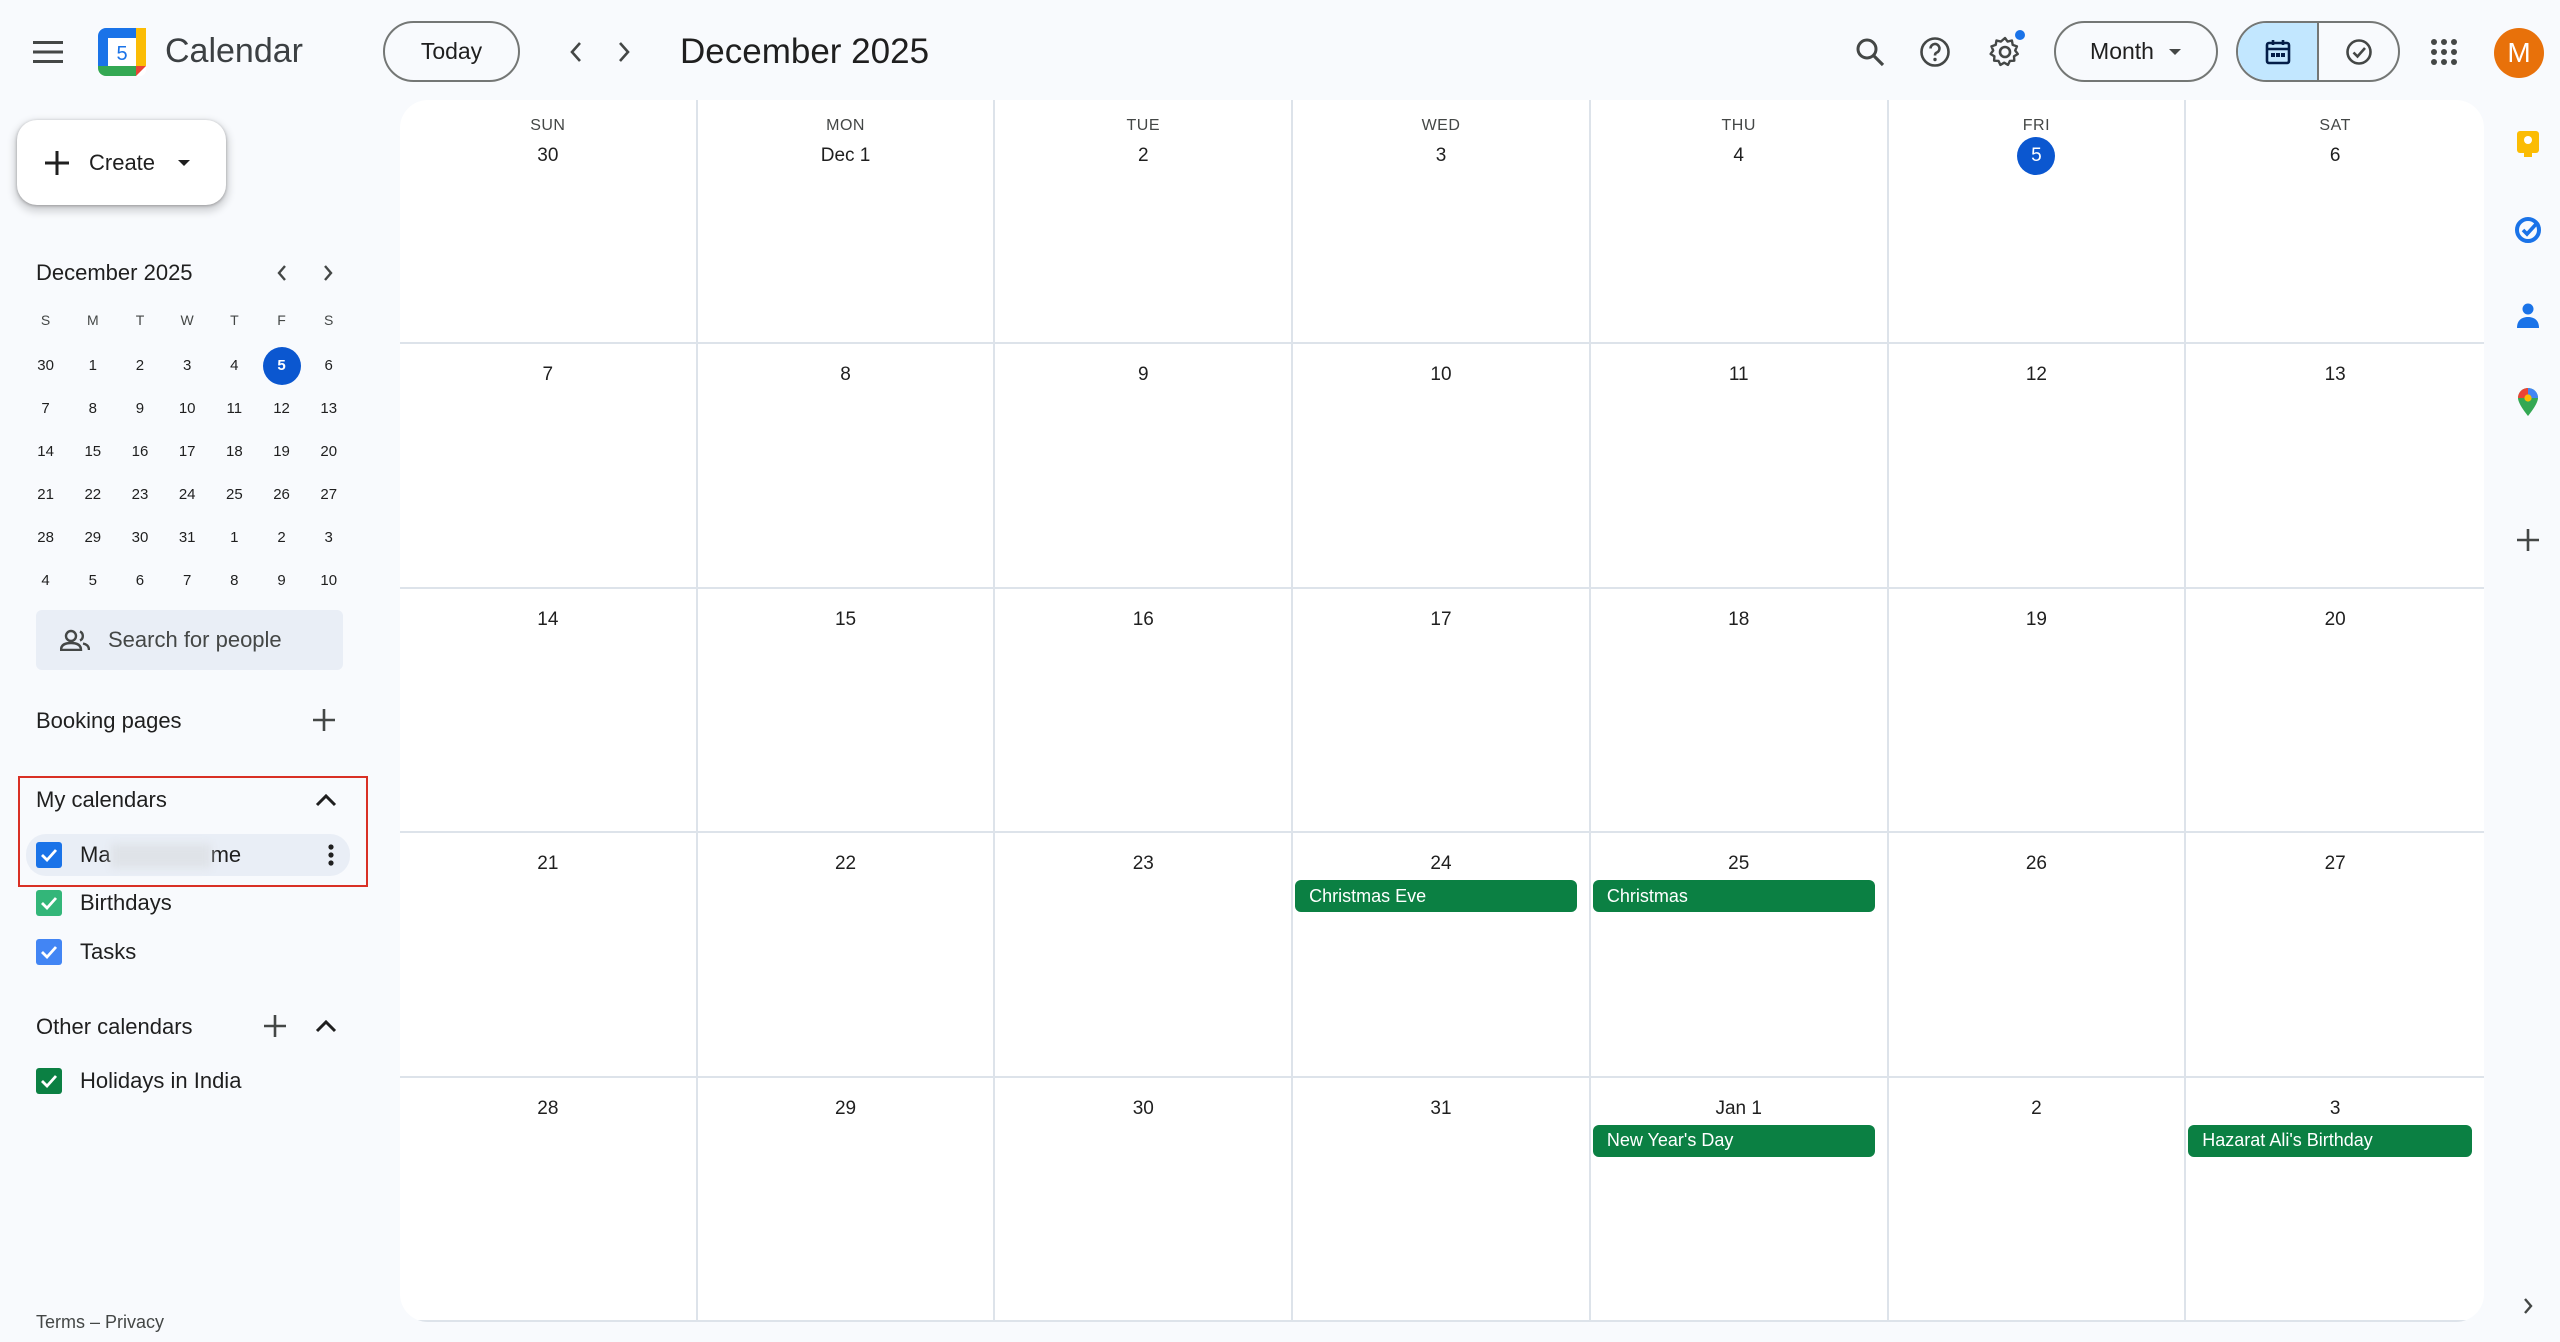 The height and width of the screenshot is (1342, 2560). What do you see at coordinates (2036, 864) in the screenshot?
I see `day-number: 26` at bounding box center [2036, 864].